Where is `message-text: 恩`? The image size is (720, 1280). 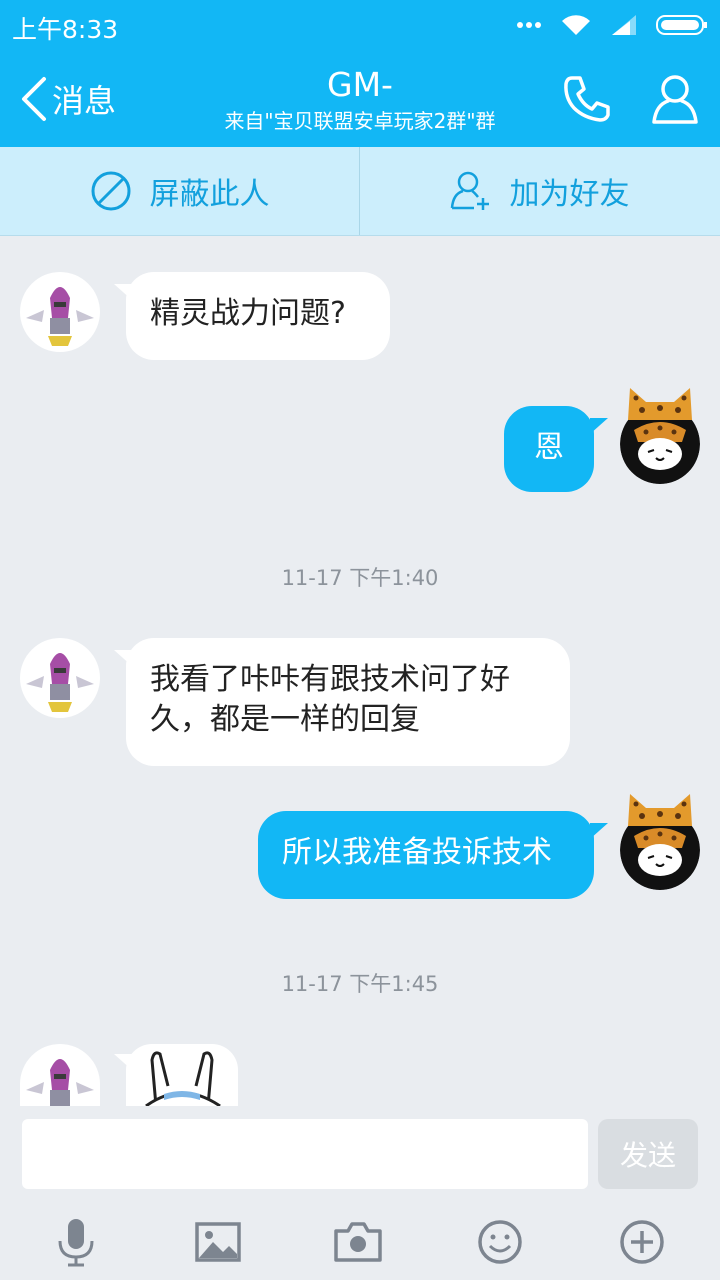 message-text: 恩 is located at coordinates (549, 447).